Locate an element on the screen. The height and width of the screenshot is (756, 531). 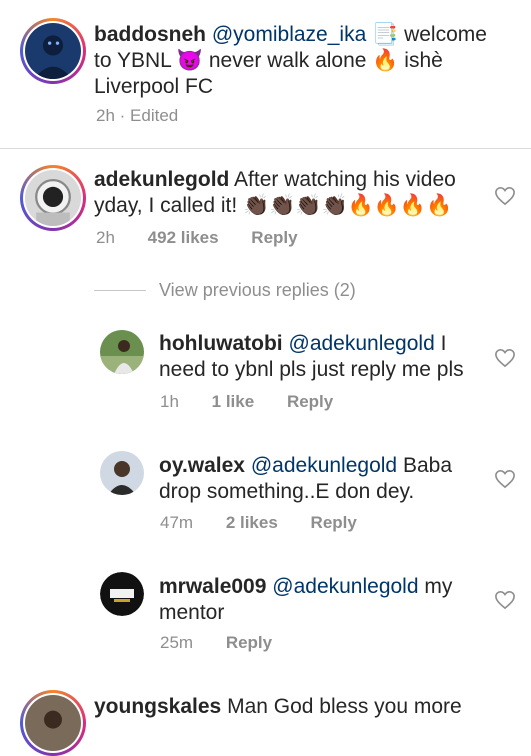
comment-username: youngskales is located at coordinates (157, 706).